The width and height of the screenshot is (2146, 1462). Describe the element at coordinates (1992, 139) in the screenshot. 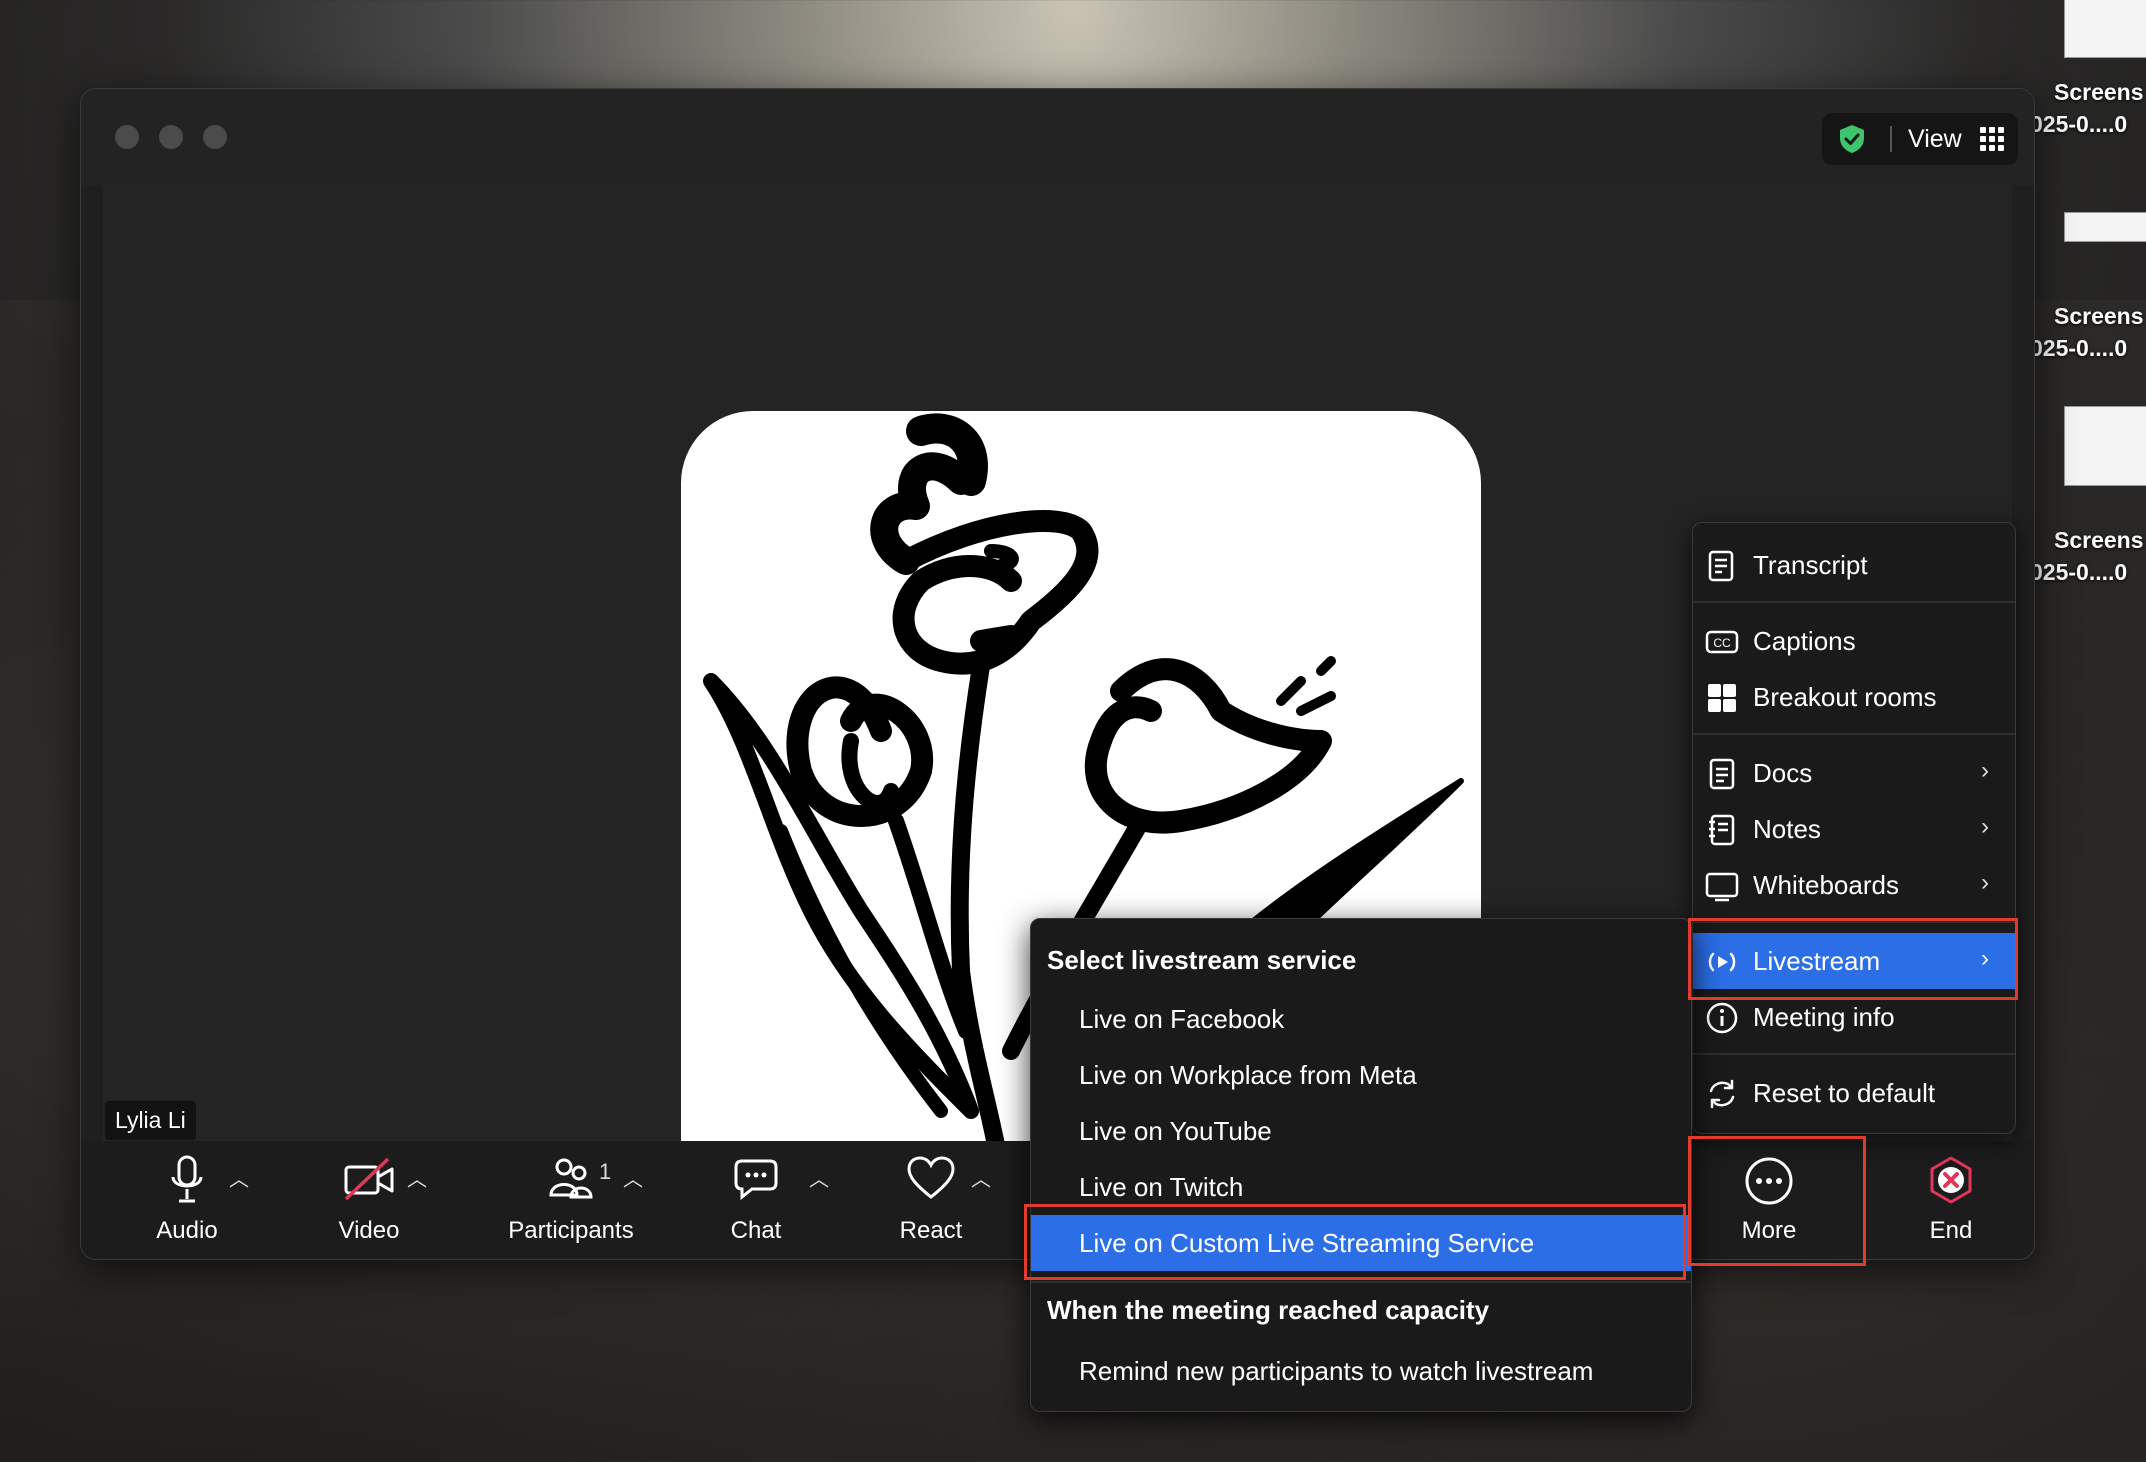

I see `grid-icon` at that location.